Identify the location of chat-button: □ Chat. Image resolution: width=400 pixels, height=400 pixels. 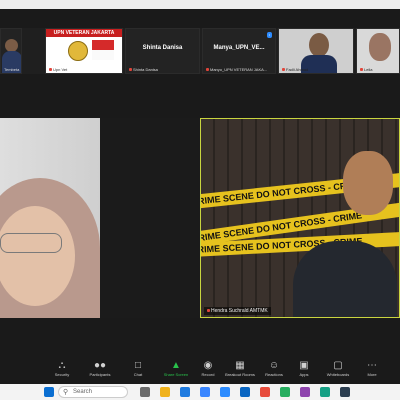
(138, 369).